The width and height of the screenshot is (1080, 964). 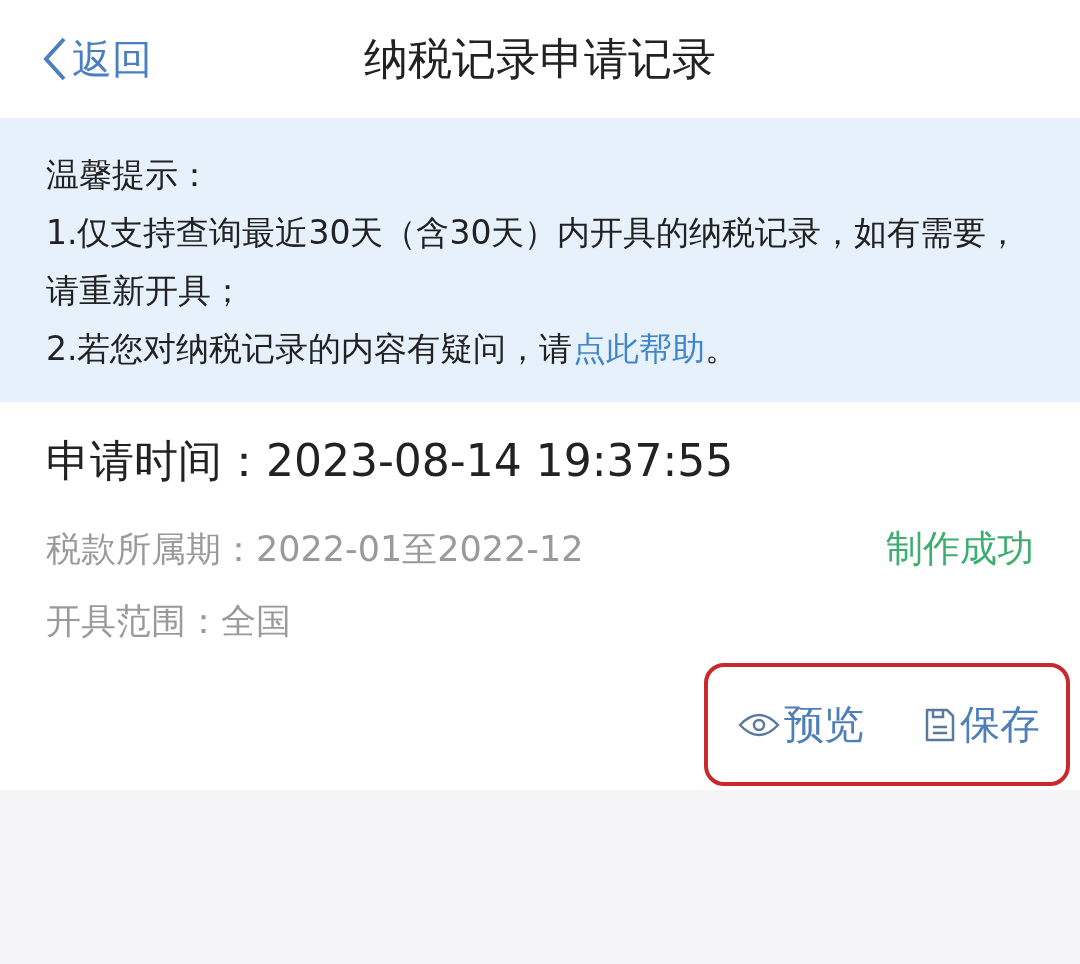 What do you see at coordinates (940, 724) in the screenshot?
I see `save-icon` at bounding box center [940, 724].